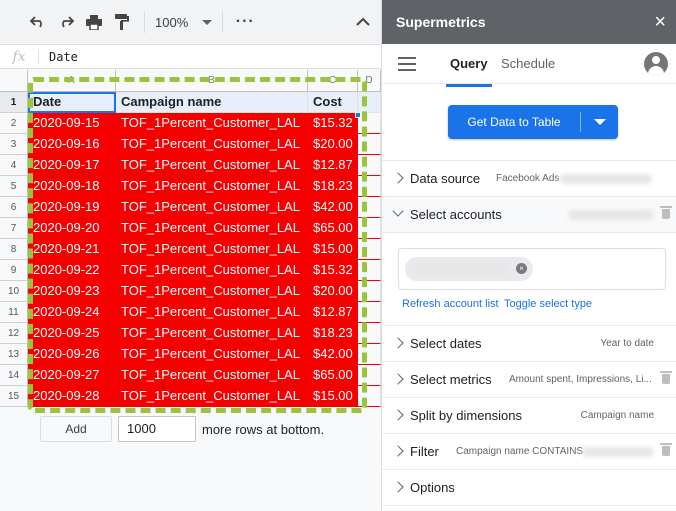 This screenshot has height=511, width=676. I want to click on row-header: 11, so click(14, 312).